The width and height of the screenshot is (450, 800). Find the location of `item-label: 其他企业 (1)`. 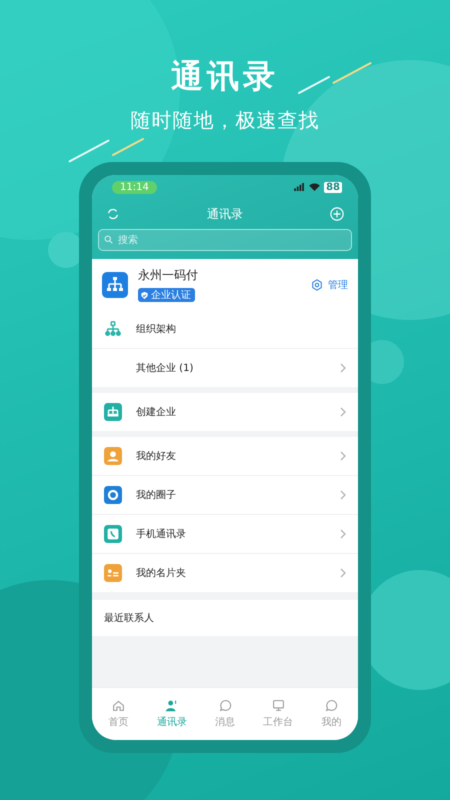

item-label: 其他企业 (1) is located at coordinates (165, 368).